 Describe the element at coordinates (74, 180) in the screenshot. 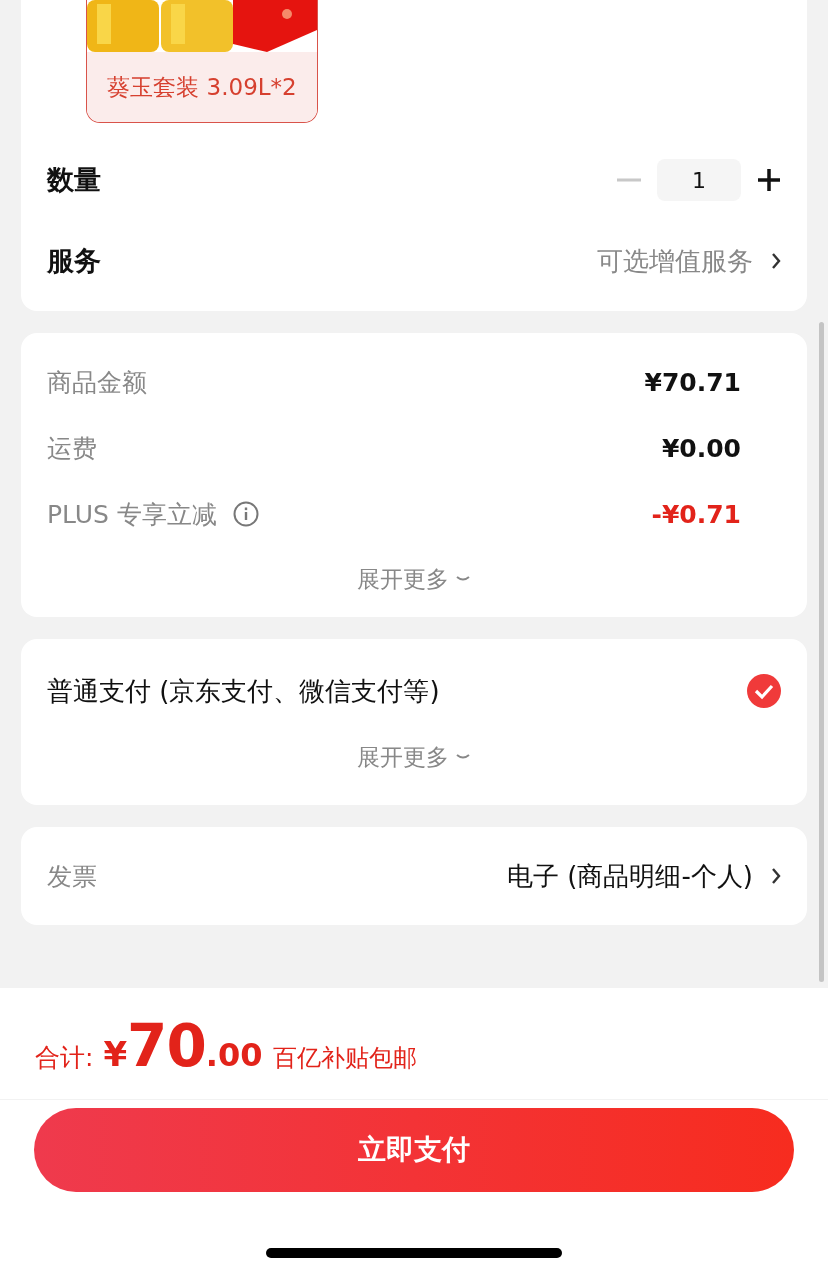

I see `quantity-label: 数量` at that location.